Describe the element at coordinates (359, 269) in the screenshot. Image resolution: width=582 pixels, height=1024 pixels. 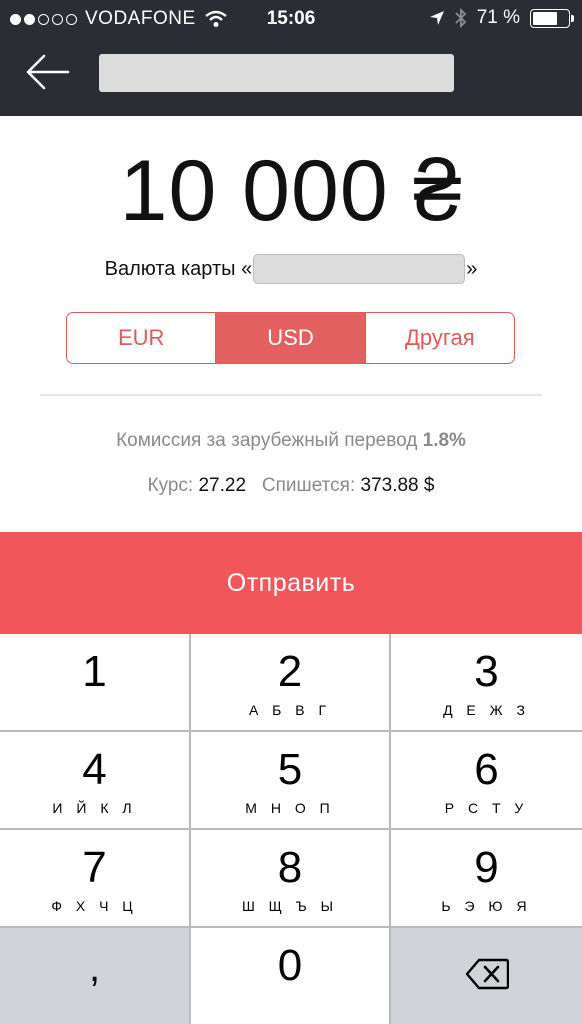
I see `card-name-redacted` at that location.